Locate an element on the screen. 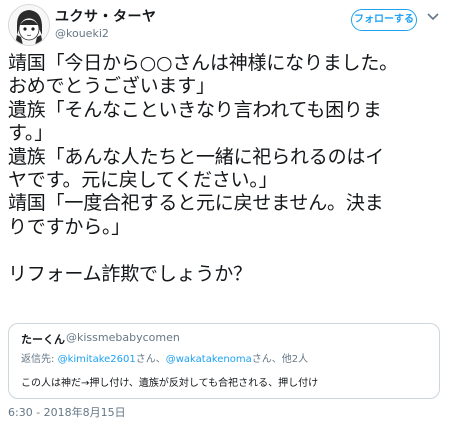 The height and width of the screenshot is (423, 450). tweet-line: 靖国「一度合祀すると元に戻せません。決ま is located at coordinates (196, 203).